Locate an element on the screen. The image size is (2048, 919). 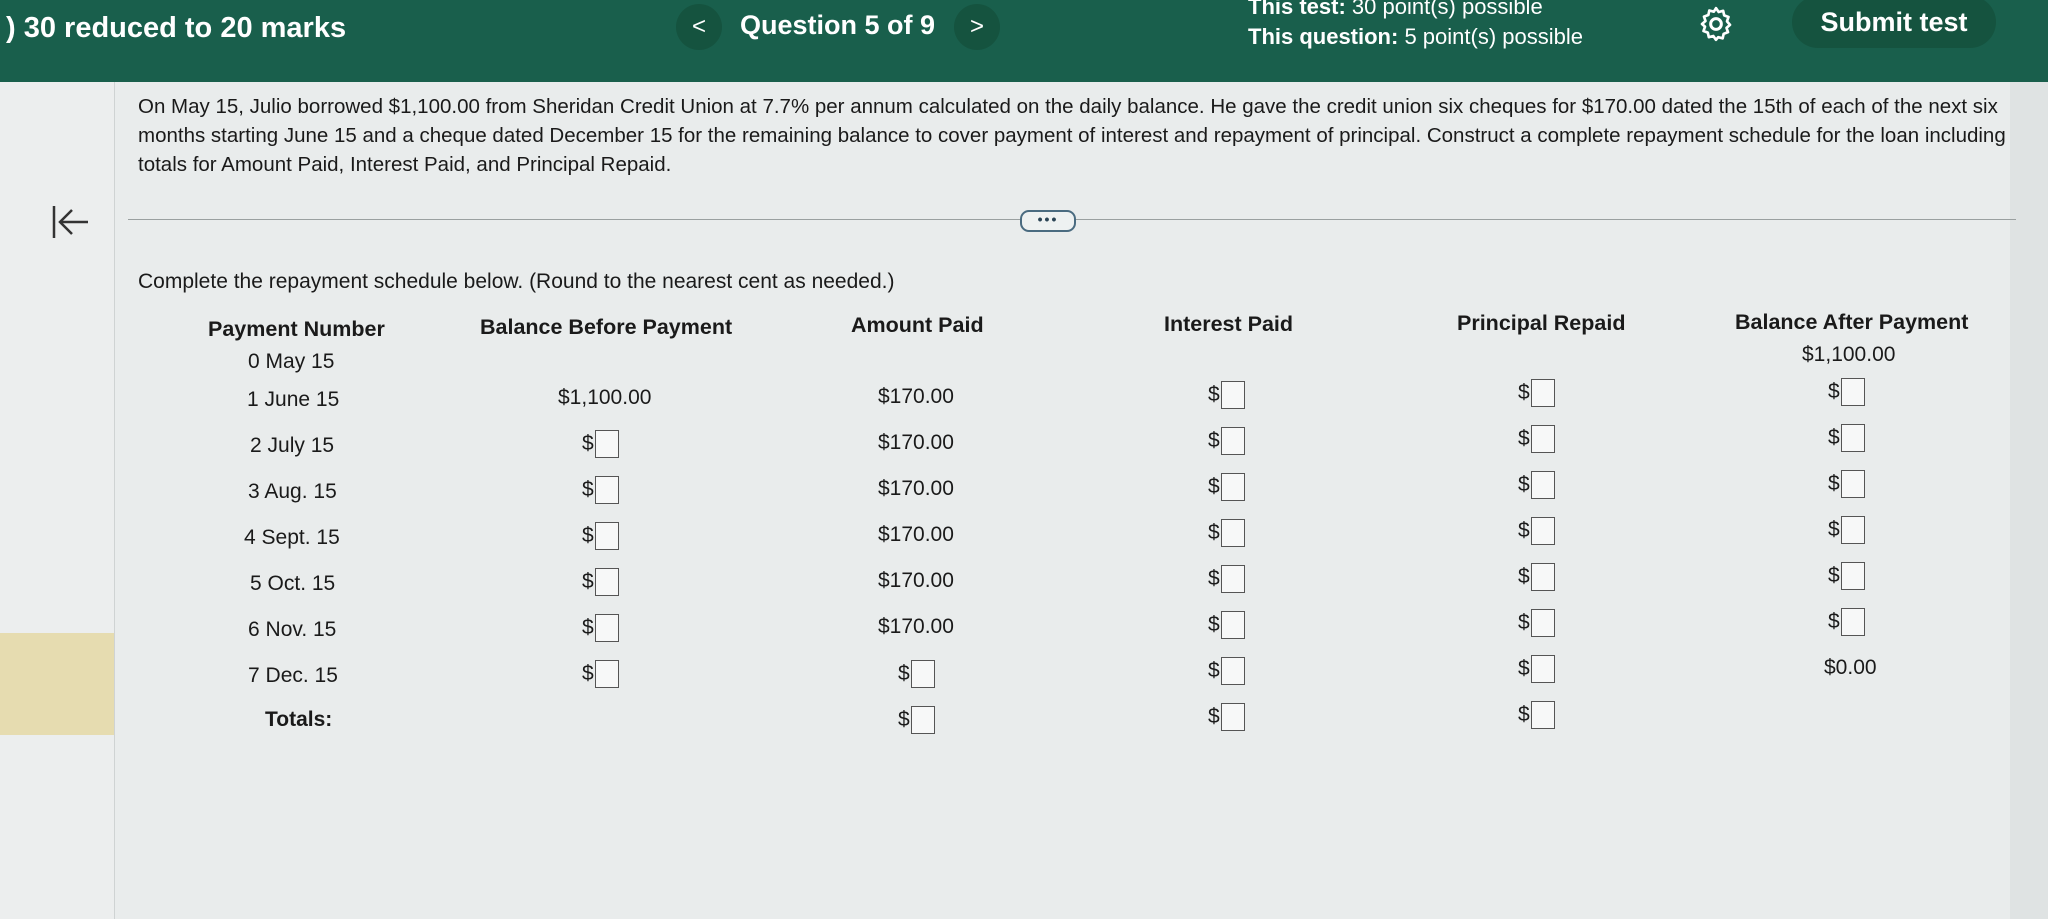
balance-after-input-2: $ is located at coordinates (1846, 438).